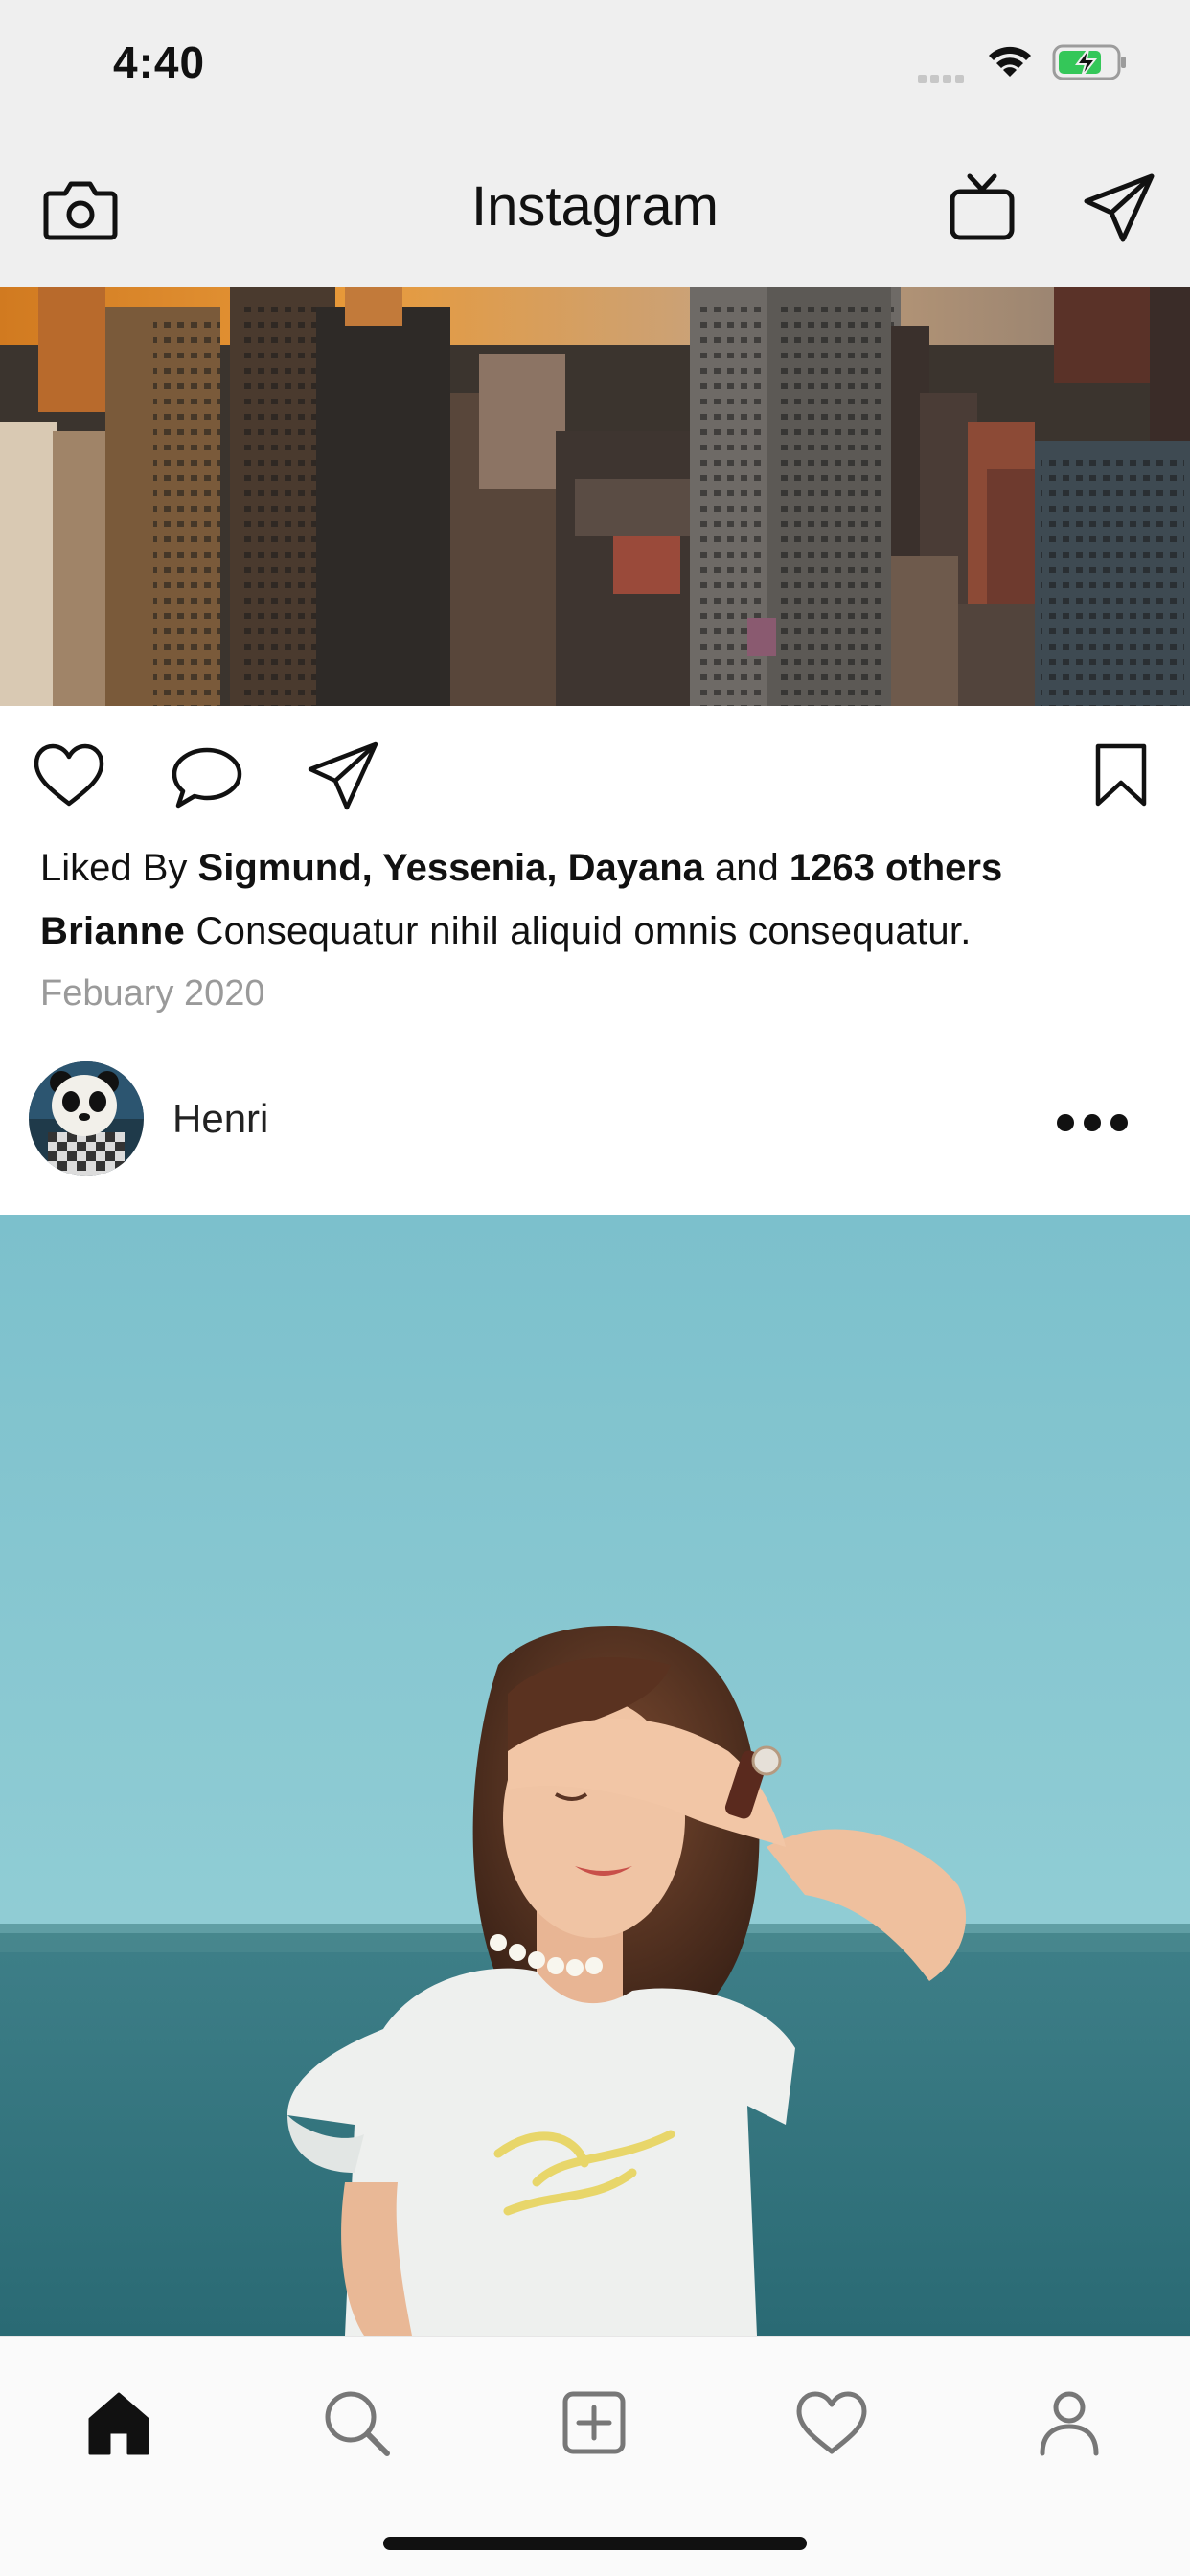 The image size is (1190, 2576). I want to click on status-bar: 4:40, so click(595, 67).